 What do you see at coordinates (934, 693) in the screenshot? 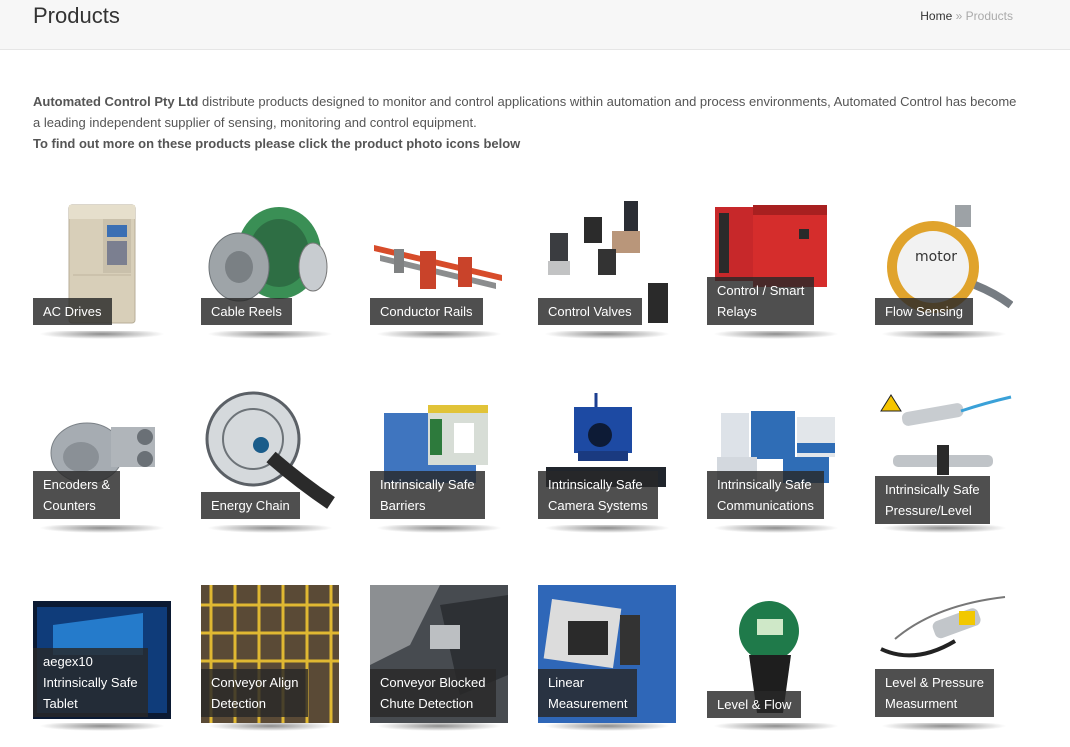
I see `product-label: Level & Pressure Measurment` at bounding box center [934, 693].